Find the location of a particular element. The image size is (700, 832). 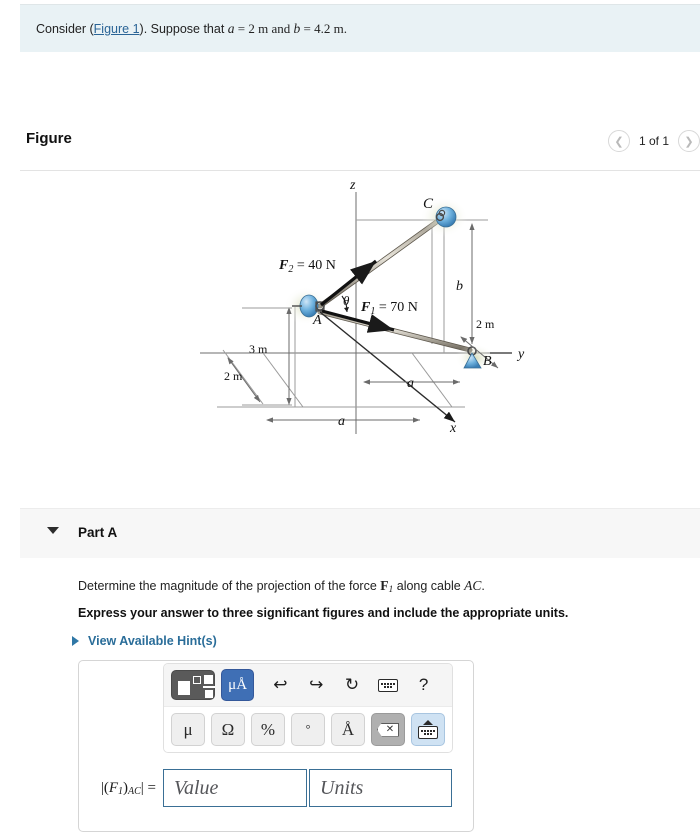

label-axis-x: x is located at coordinates (453, 428).